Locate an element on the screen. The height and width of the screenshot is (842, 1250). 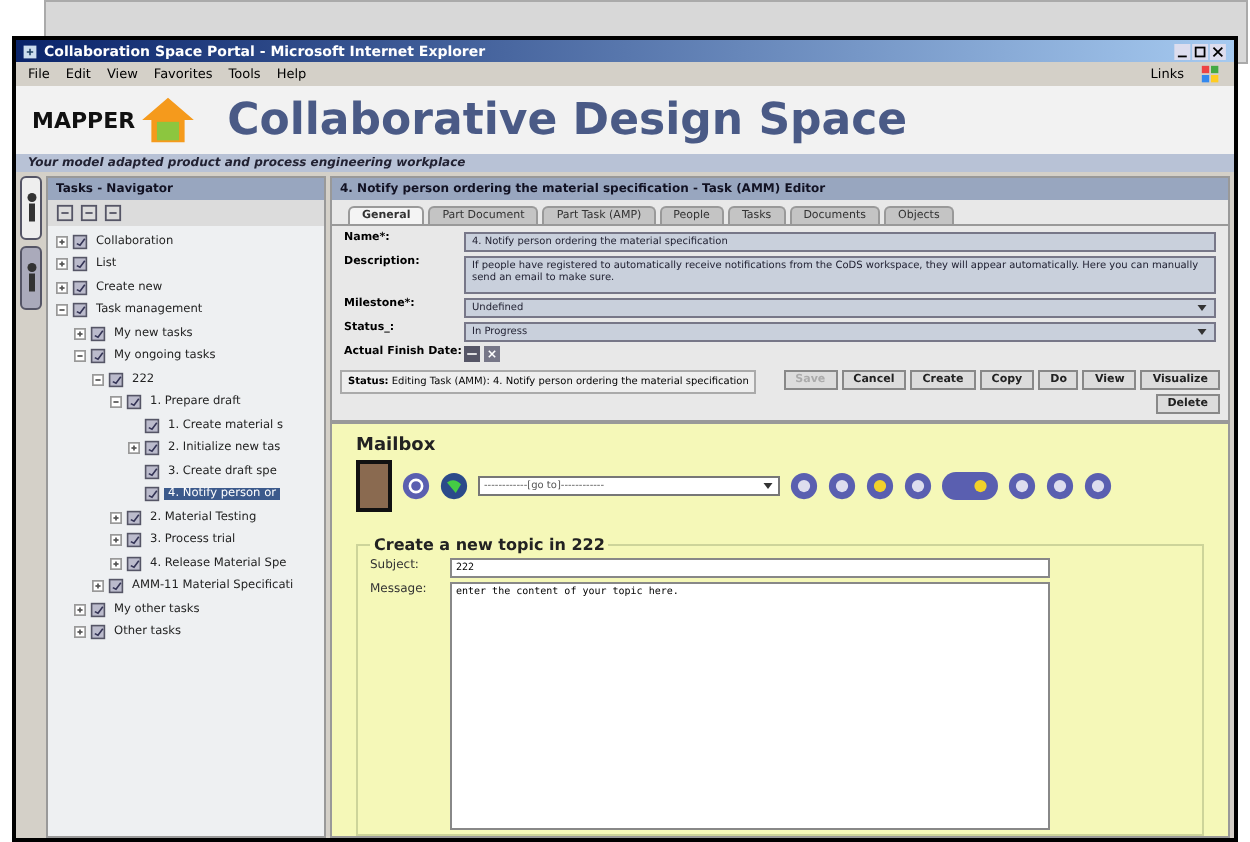
flag-logo-icon is located at coordinates (1211, 74).